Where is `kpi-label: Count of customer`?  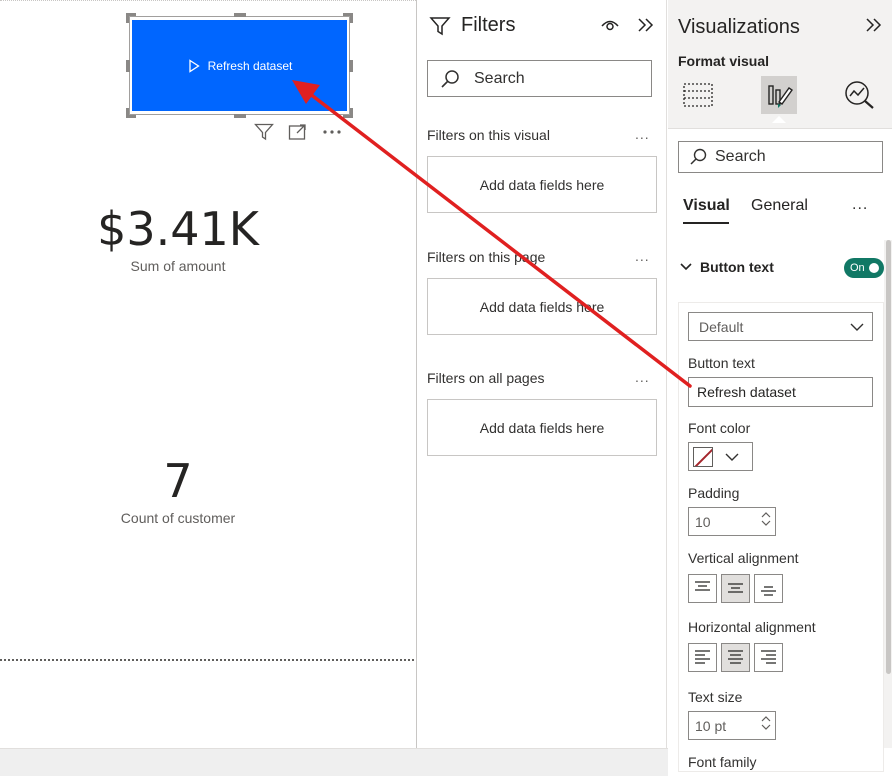
kpi-label: Count of customer is located at coordinates (178, 518).